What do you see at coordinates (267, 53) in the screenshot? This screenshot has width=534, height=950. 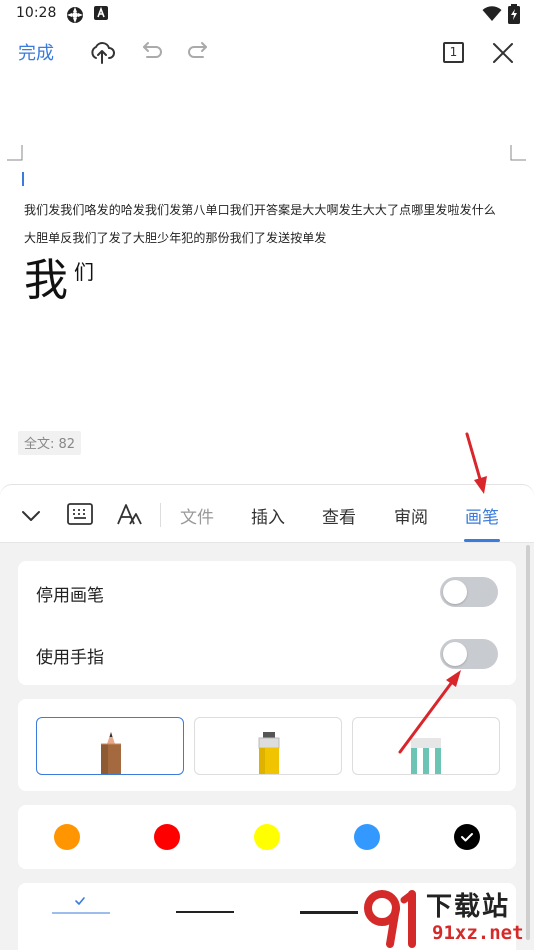 I see `top-toolbar: 完成 1` at bounding box center [267, 53].